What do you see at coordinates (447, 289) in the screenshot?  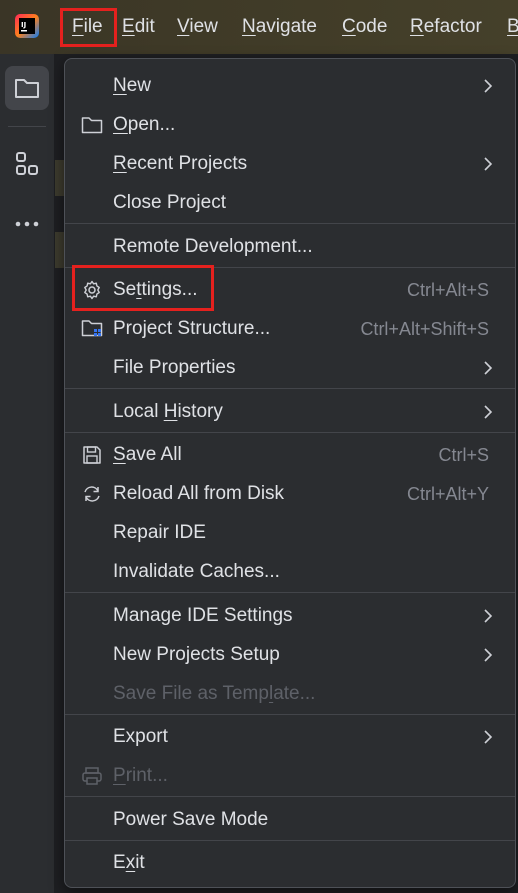 I see `menu-item-shortcut: Ctrl+Alt+S` at bounding box center [447, 289].